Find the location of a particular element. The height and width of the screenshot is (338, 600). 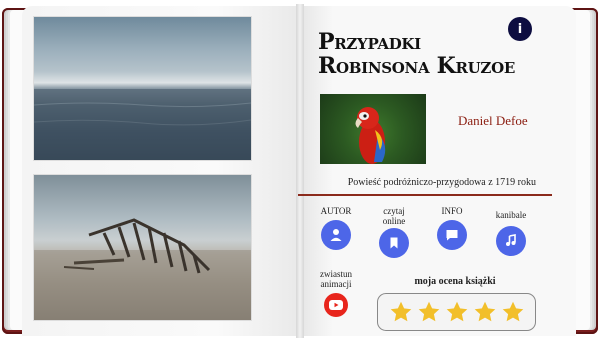

book-title-line1: Przypadki is located at coordinates (369, 42).